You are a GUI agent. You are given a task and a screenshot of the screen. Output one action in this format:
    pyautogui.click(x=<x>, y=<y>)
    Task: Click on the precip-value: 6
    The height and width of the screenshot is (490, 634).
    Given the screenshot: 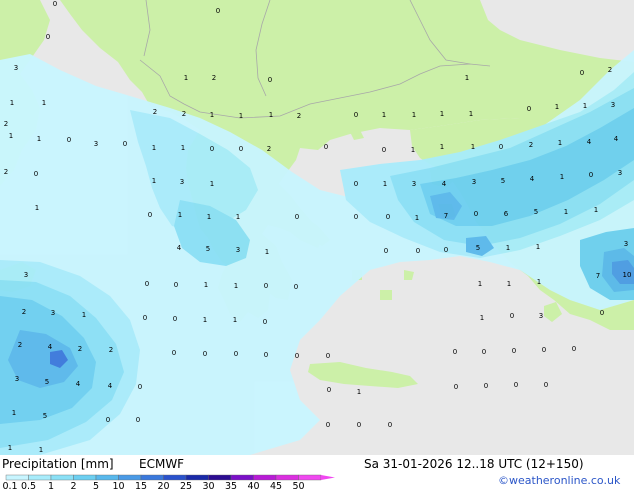 What is the action you would take?
    pyautogui.click(x=506, y=214)
    